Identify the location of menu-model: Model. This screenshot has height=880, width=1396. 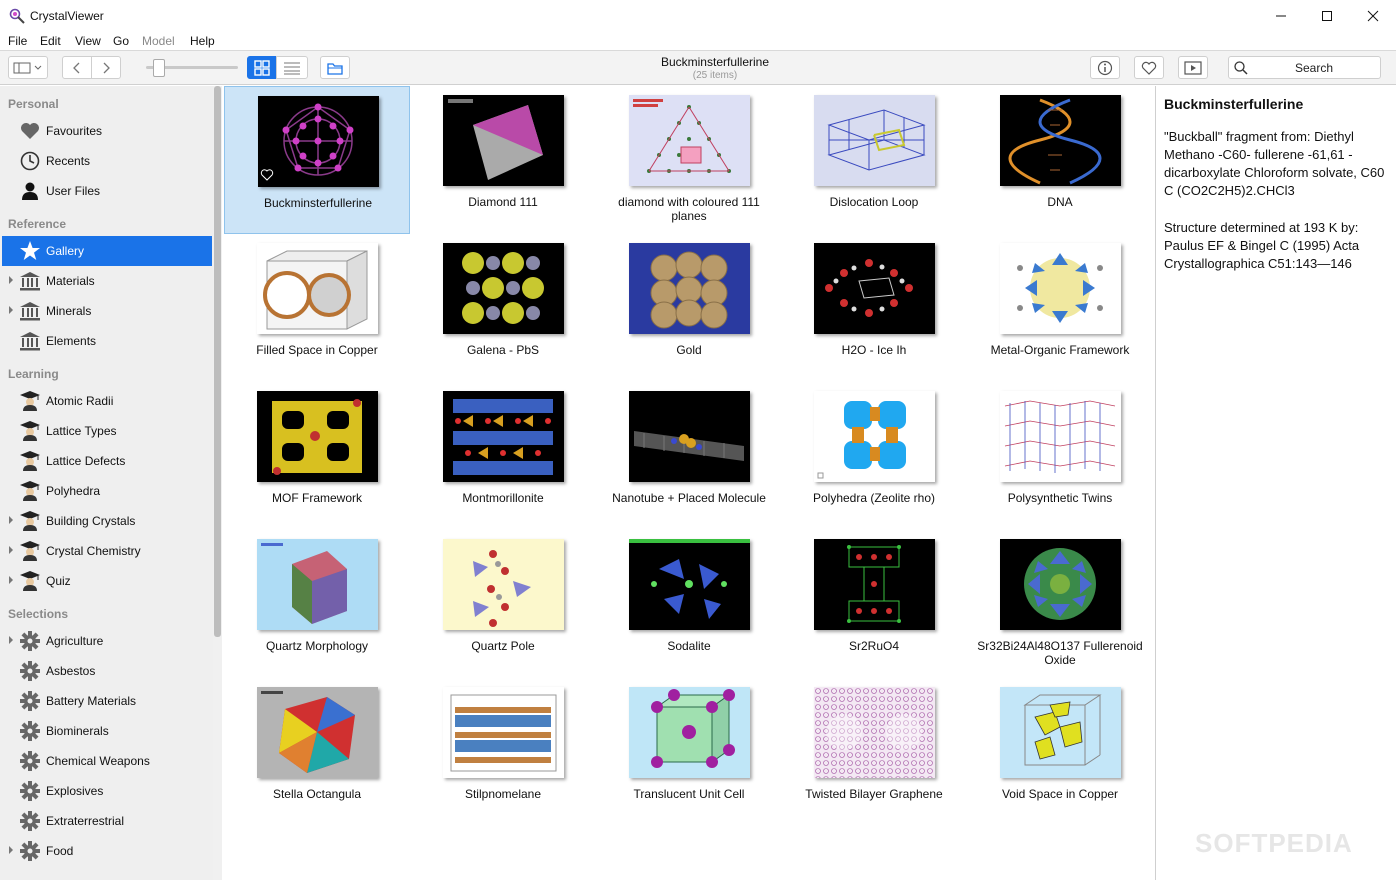
(158, 41).